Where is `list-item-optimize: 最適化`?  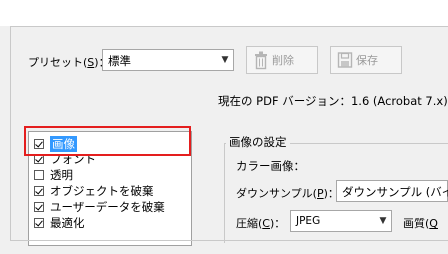 list-item-optimize: 最適化 is located at coordinates (59, 223).